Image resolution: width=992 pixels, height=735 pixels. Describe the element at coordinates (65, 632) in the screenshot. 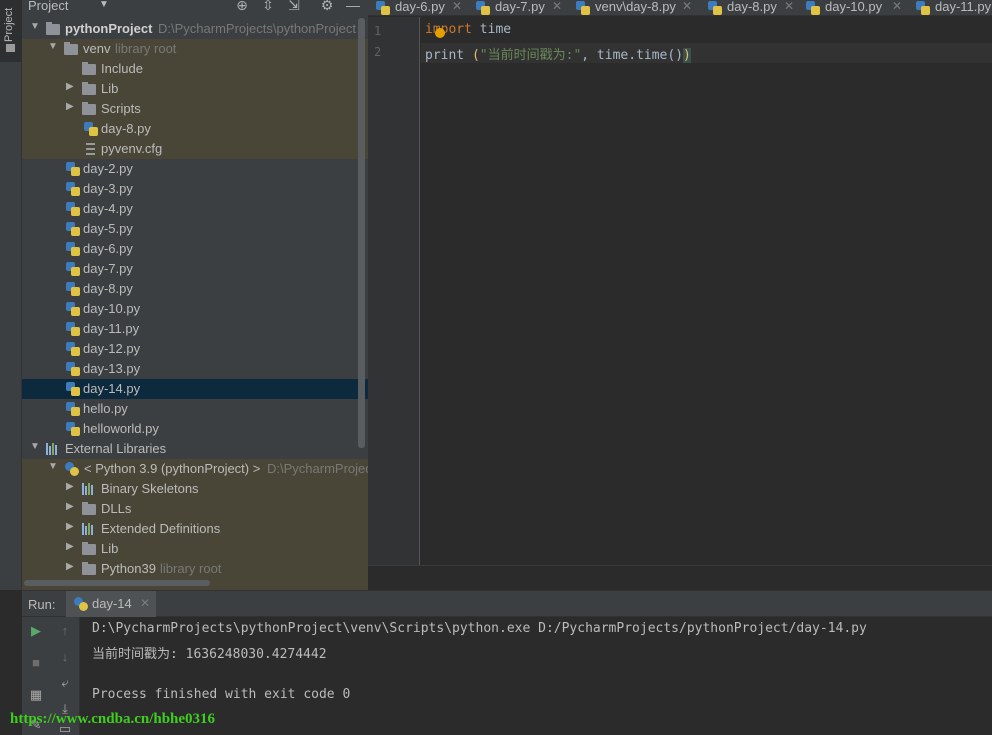

I see `up-arrow-icon: ↑` at that location.